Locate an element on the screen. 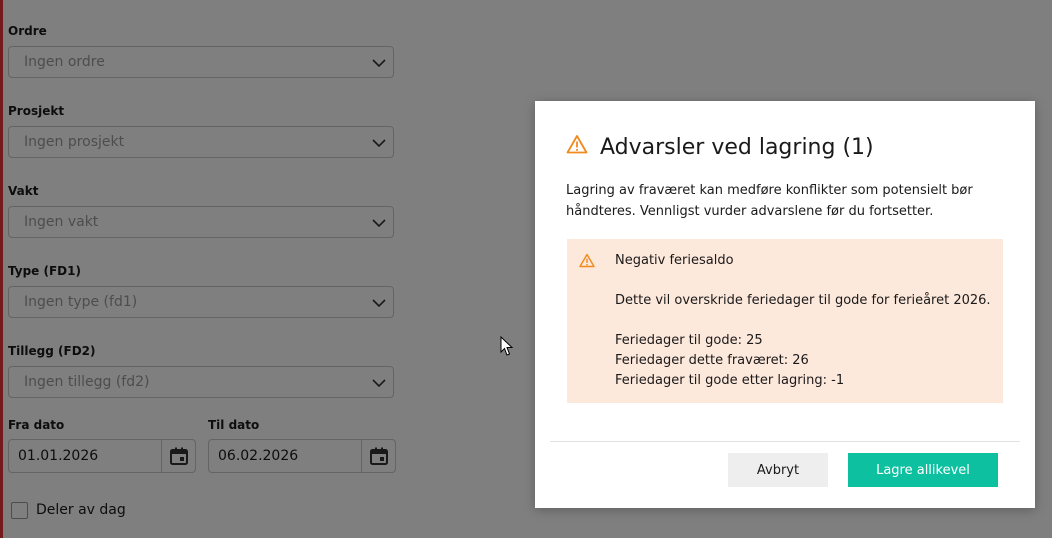  warning-detail: Feriedager til gode etter lagring: -1 is located at coordinates (730, 380).